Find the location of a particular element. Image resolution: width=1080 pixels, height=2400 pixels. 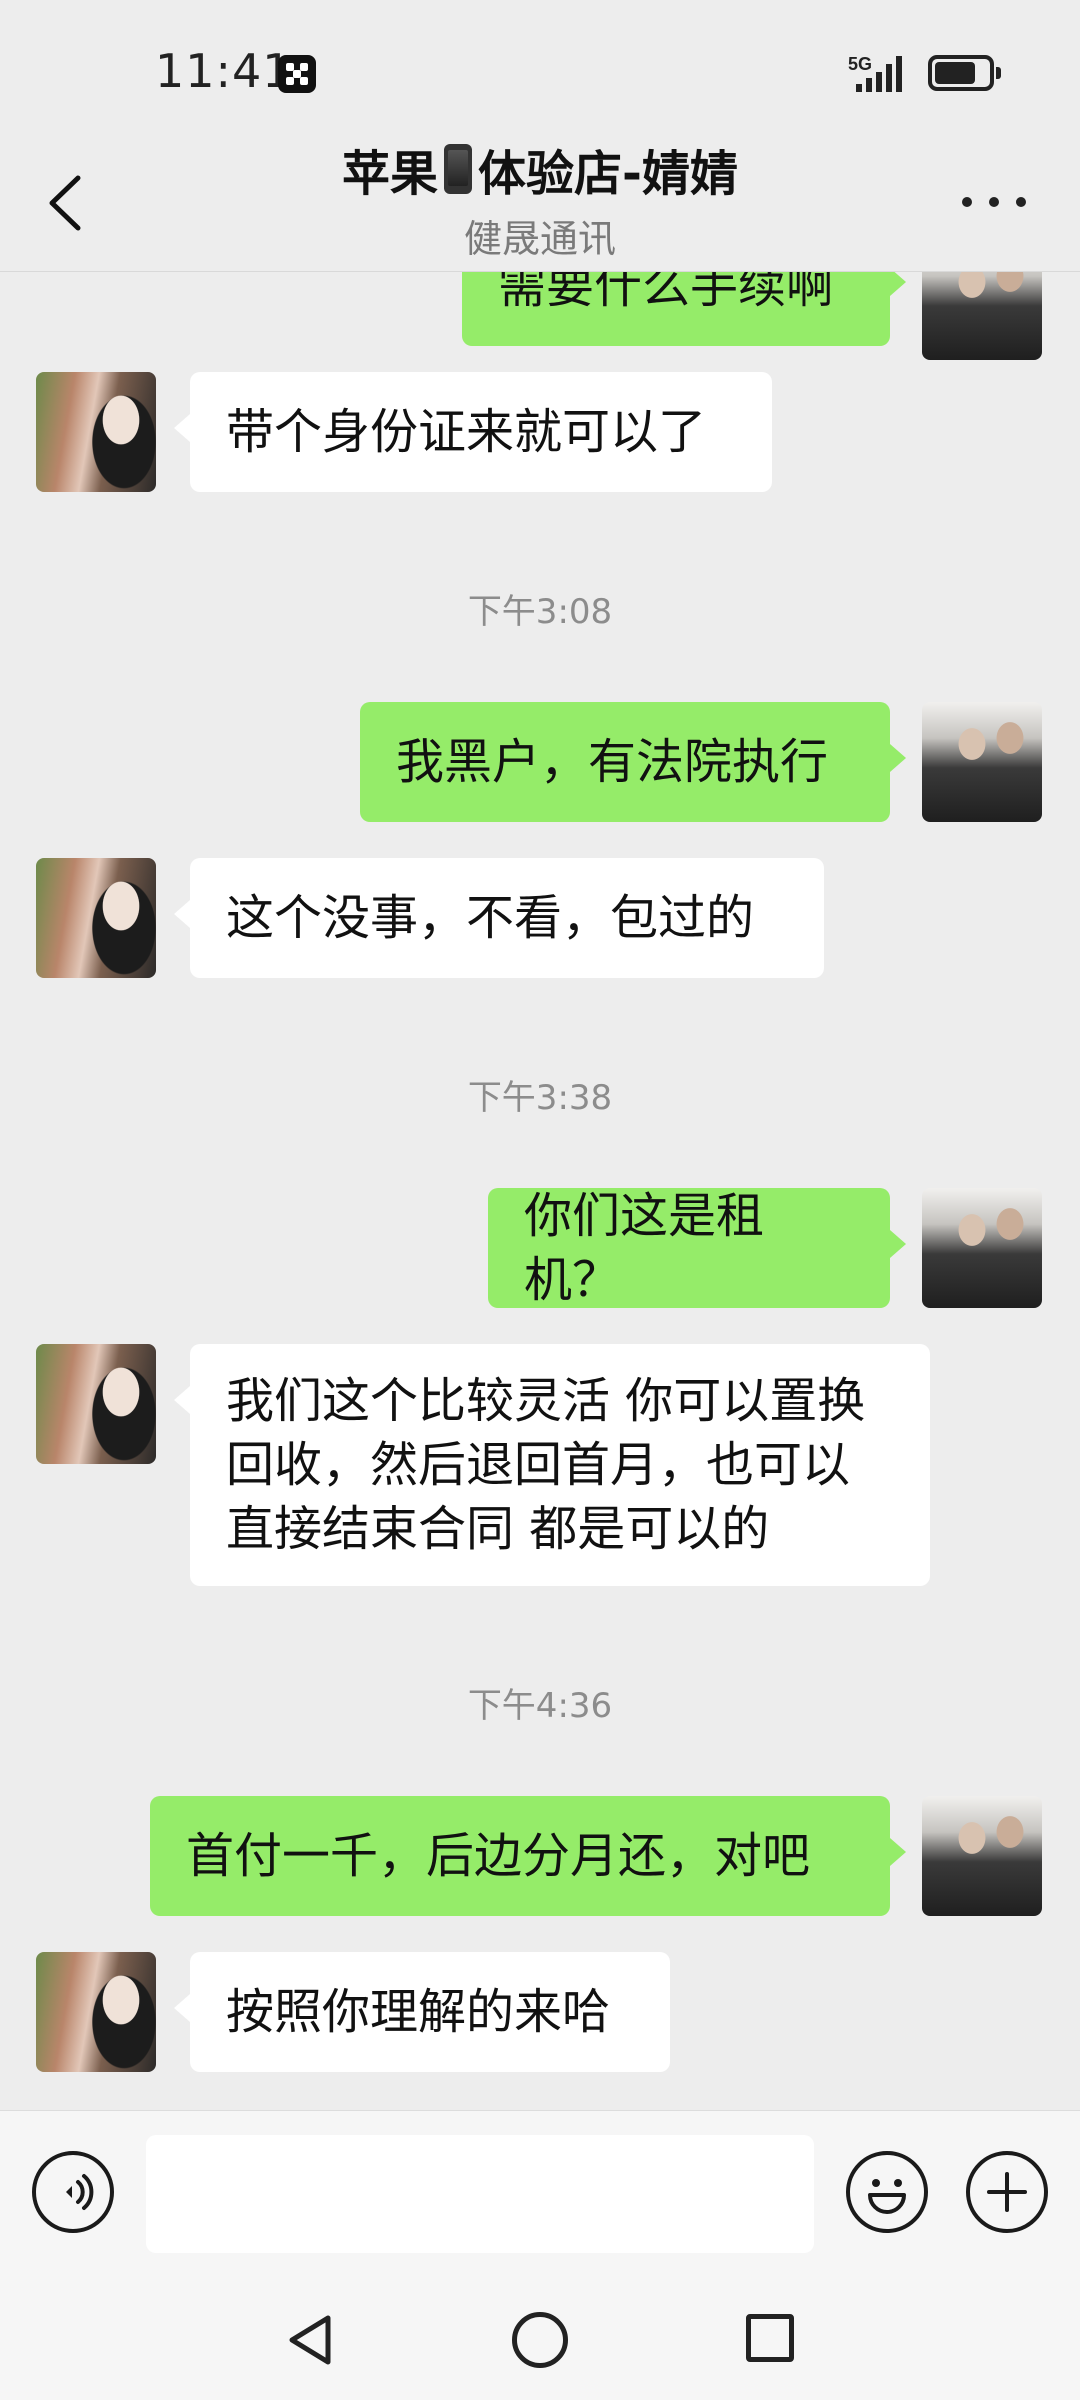

grid-app-icon is located at coordinates (297, 74).